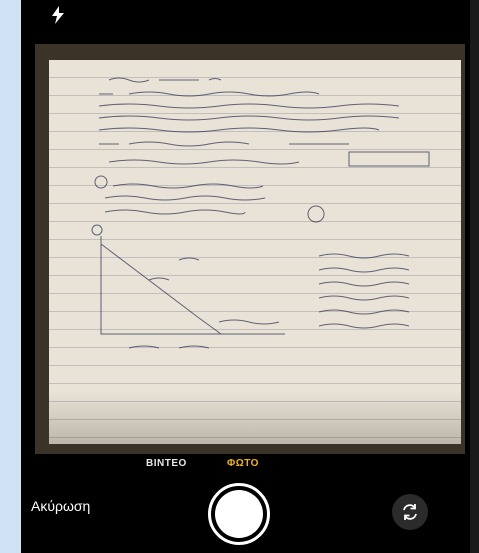  I want to click on phone-bezel, so click(474, 276).